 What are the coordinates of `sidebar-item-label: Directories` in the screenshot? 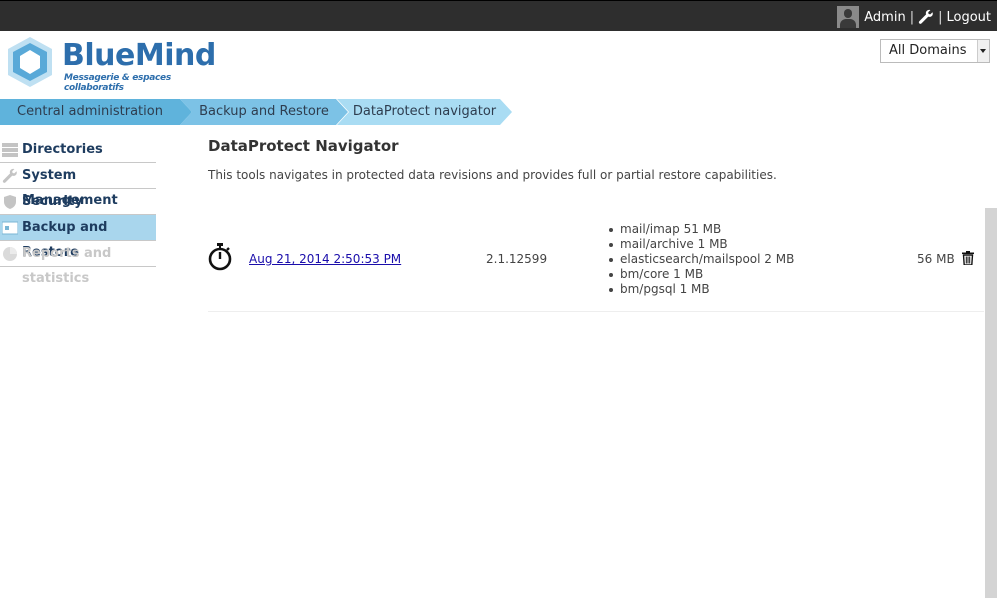 It's located at (62, 149).